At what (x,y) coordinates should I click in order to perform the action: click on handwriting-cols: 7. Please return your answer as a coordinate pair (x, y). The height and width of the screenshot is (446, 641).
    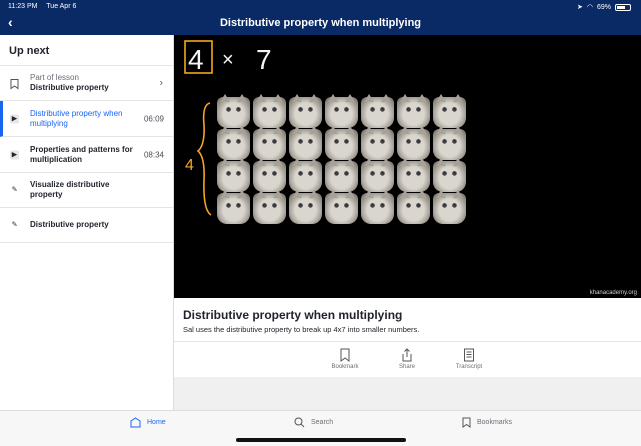
    Looking at the image, I should click on (264, 59).